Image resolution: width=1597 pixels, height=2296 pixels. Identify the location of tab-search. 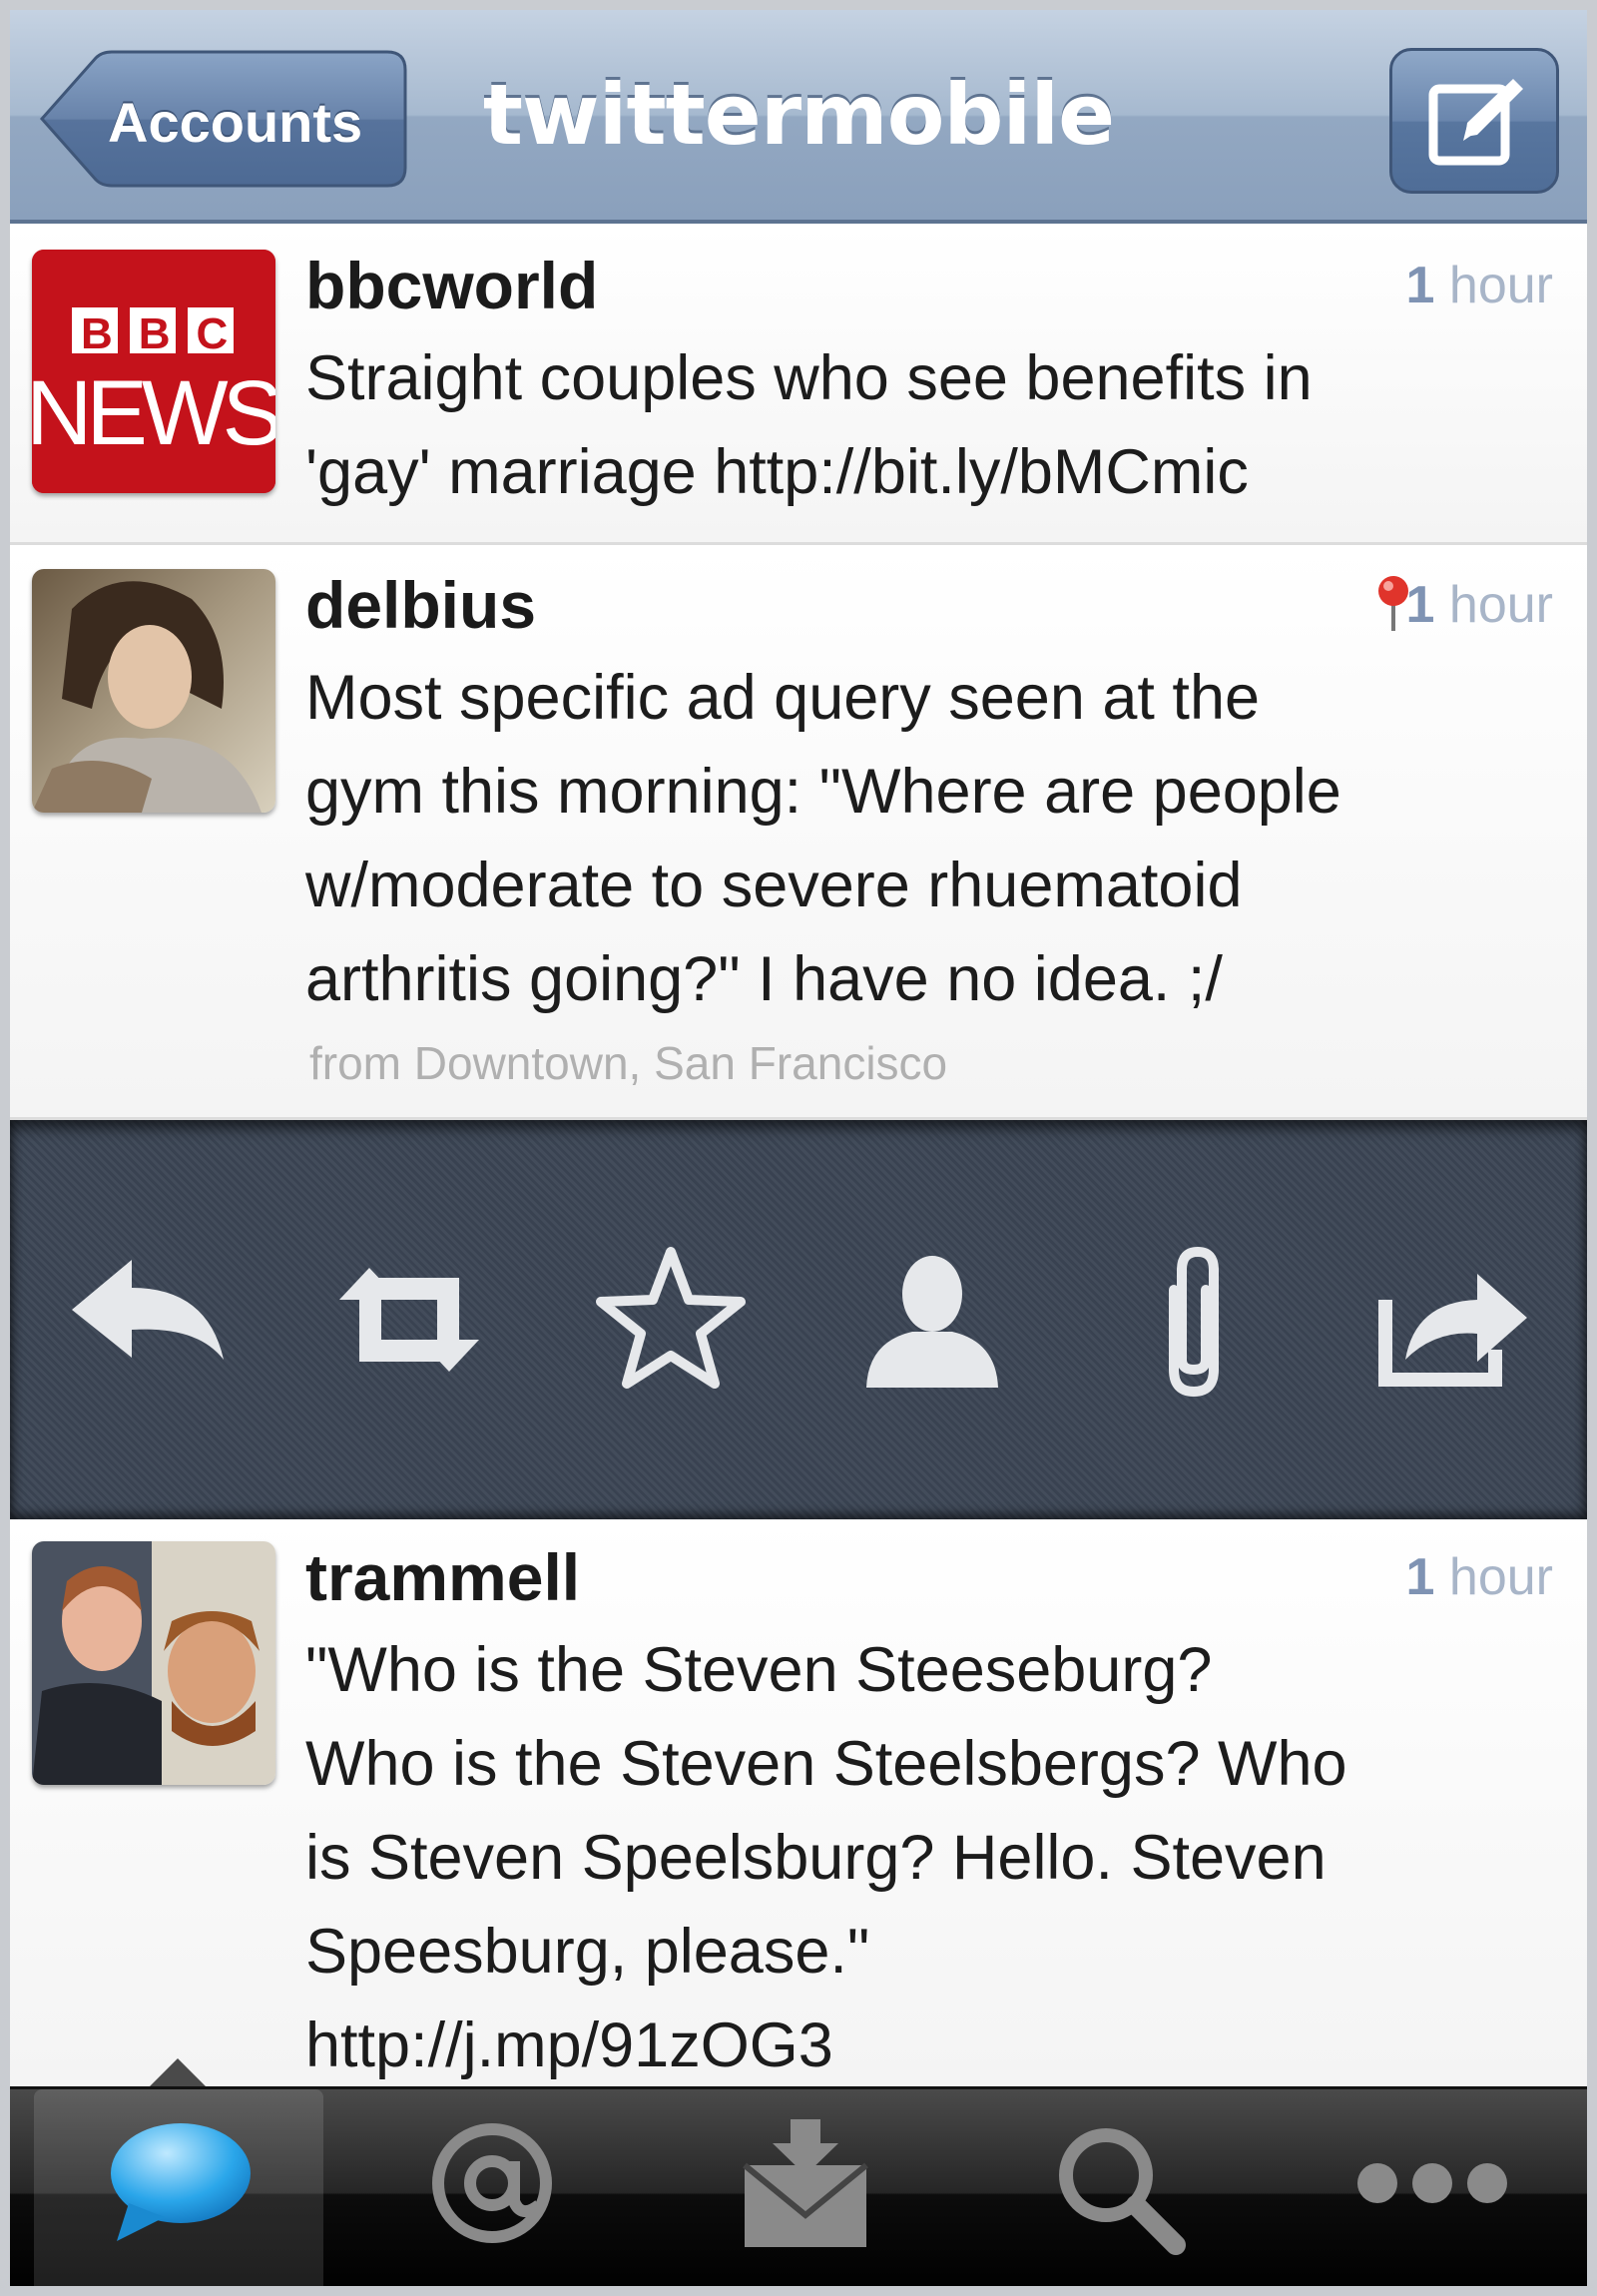
(1119, 2188).